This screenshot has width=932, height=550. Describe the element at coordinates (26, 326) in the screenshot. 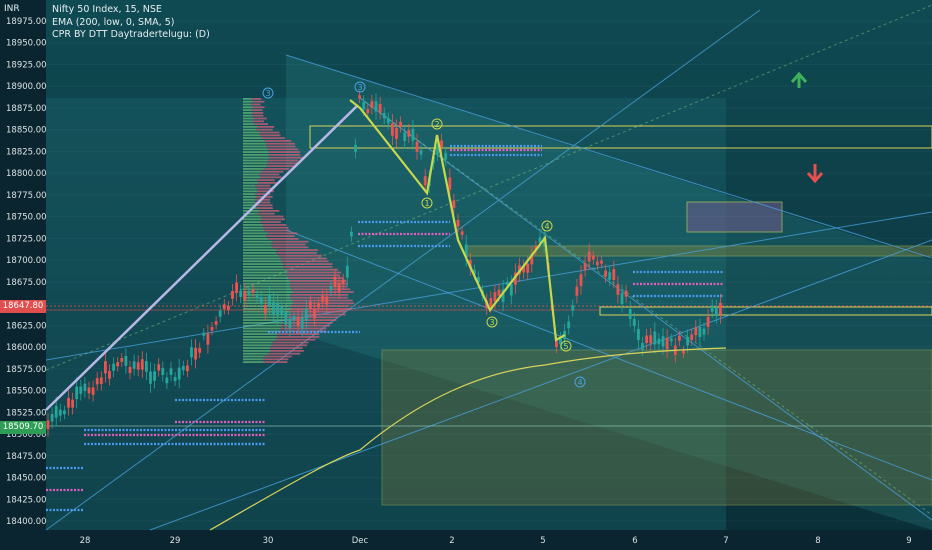

I see `y-tick-label: 18625.00` at that location.